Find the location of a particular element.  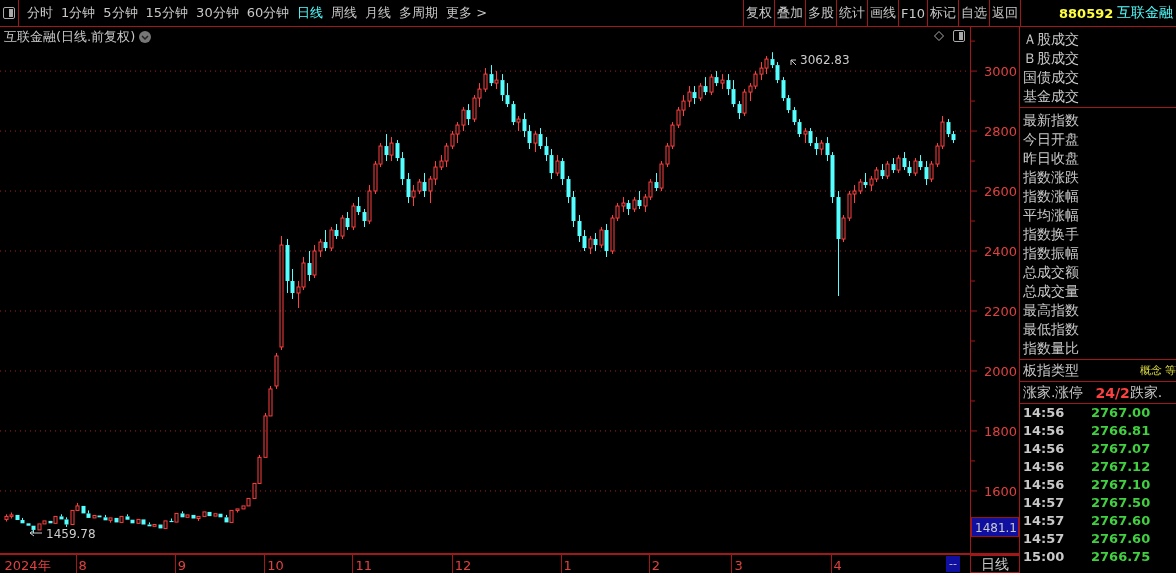

period-tab: 1分钟 is located at coordinates (78, 13).